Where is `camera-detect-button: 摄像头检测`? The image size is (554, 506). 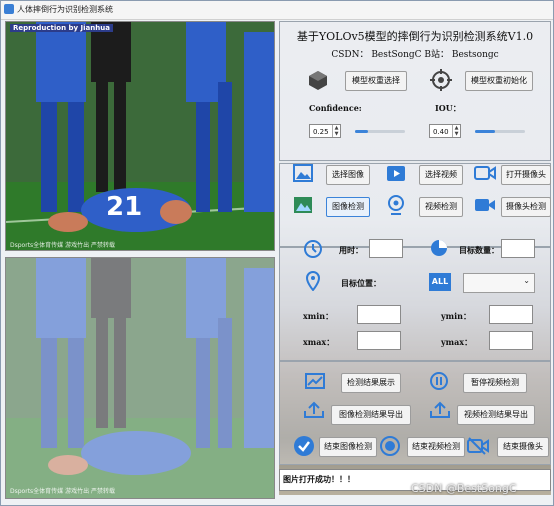
camera-detect-button: 摄像头检测 is located at coordinates (526, 207).